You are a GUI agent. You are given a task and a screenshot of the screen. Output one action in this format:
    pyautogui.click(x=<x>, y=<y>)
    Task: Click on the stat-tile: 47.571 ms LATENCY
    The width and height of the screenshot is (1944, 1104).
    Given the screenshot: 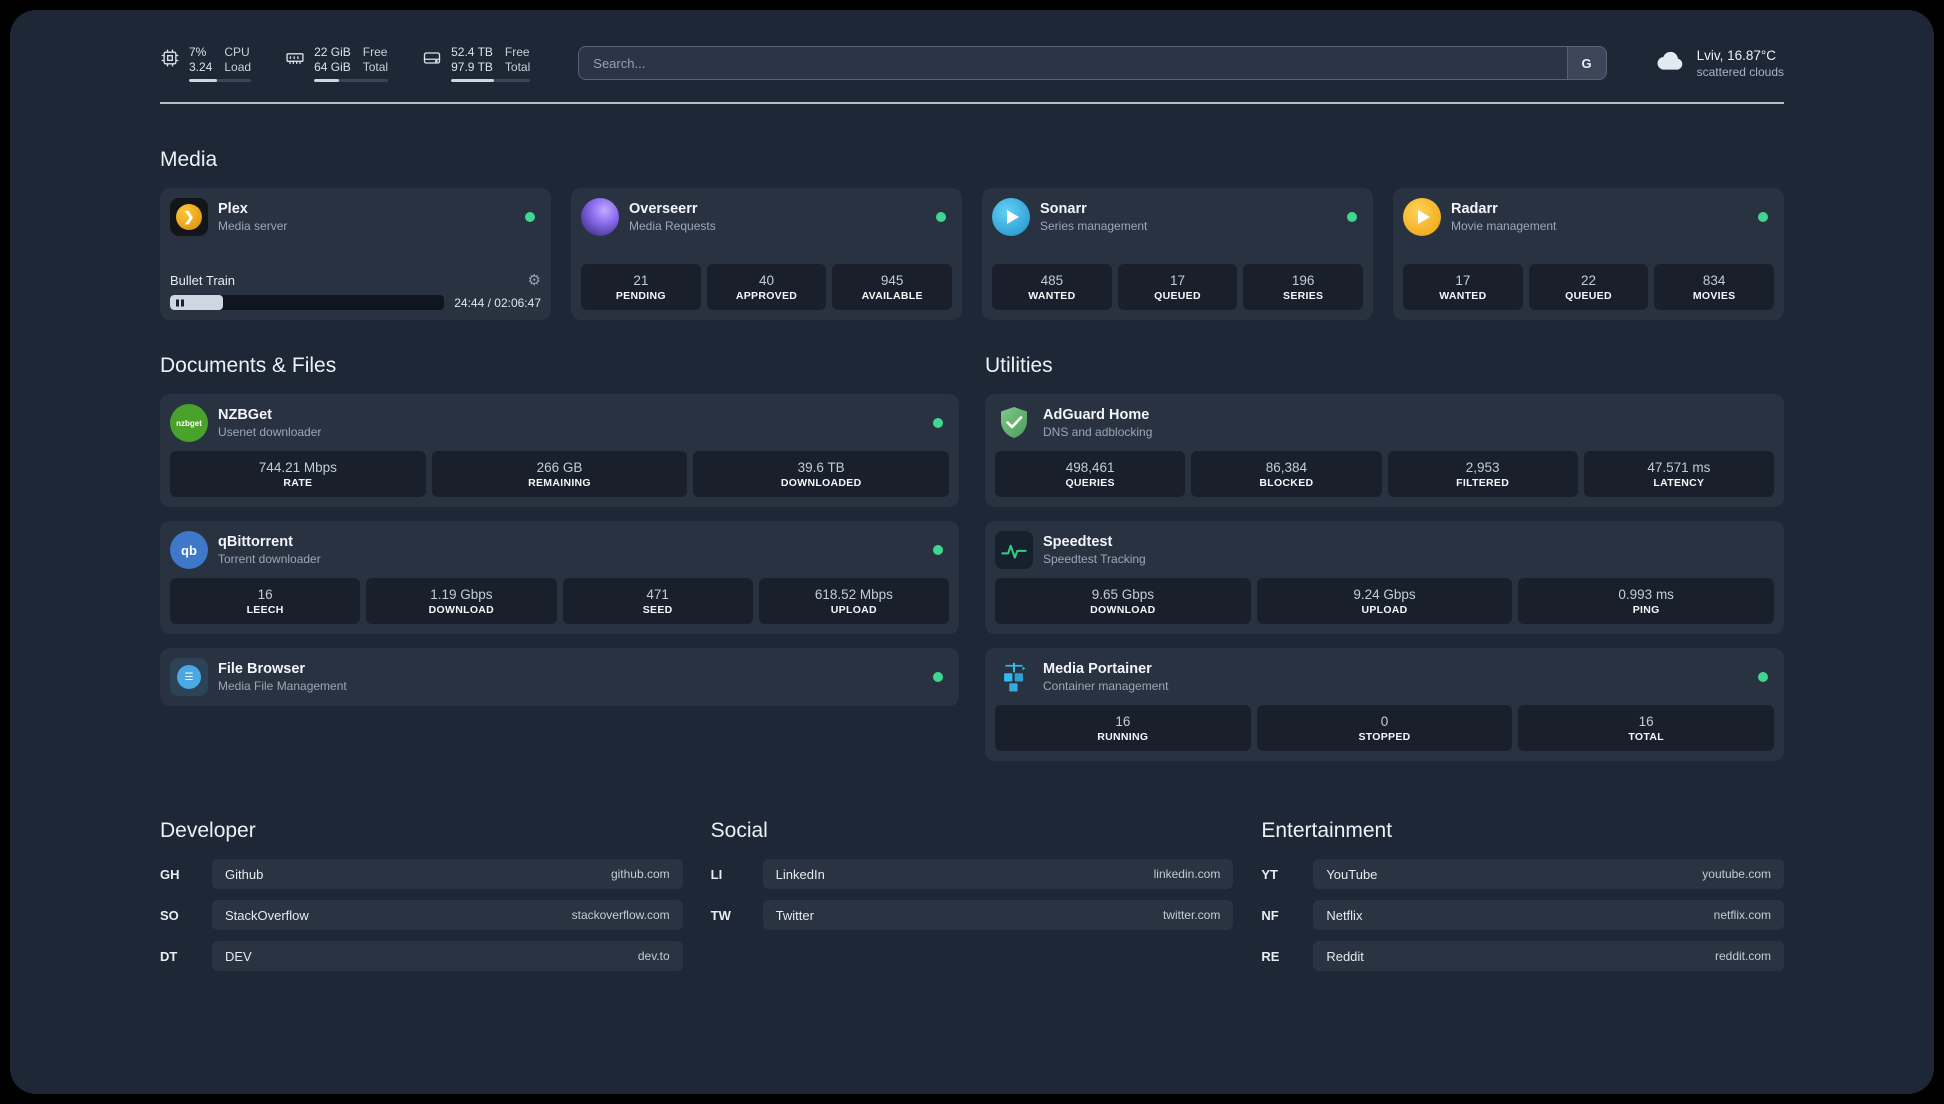 What is the action you would take?
    pyautogui.click(x=1678, y=474)
    